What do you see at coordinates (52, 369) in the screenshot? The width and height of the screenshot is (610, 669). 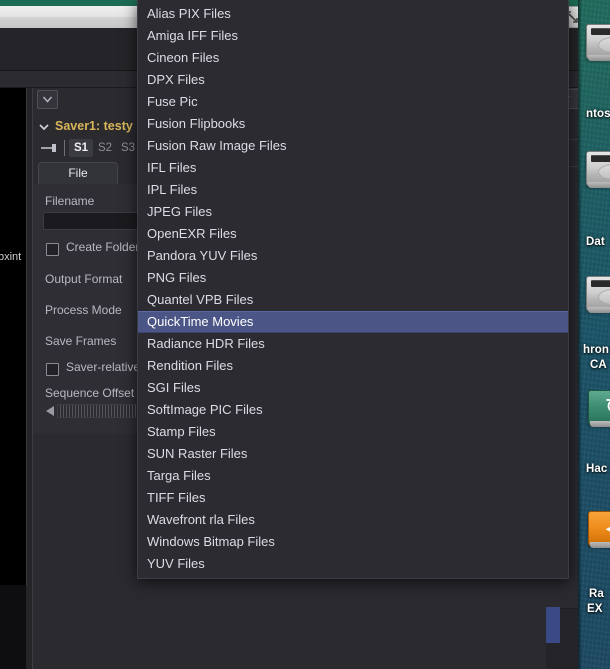 I see `saver-relative-checkbox` at bounding box center [52, 369].